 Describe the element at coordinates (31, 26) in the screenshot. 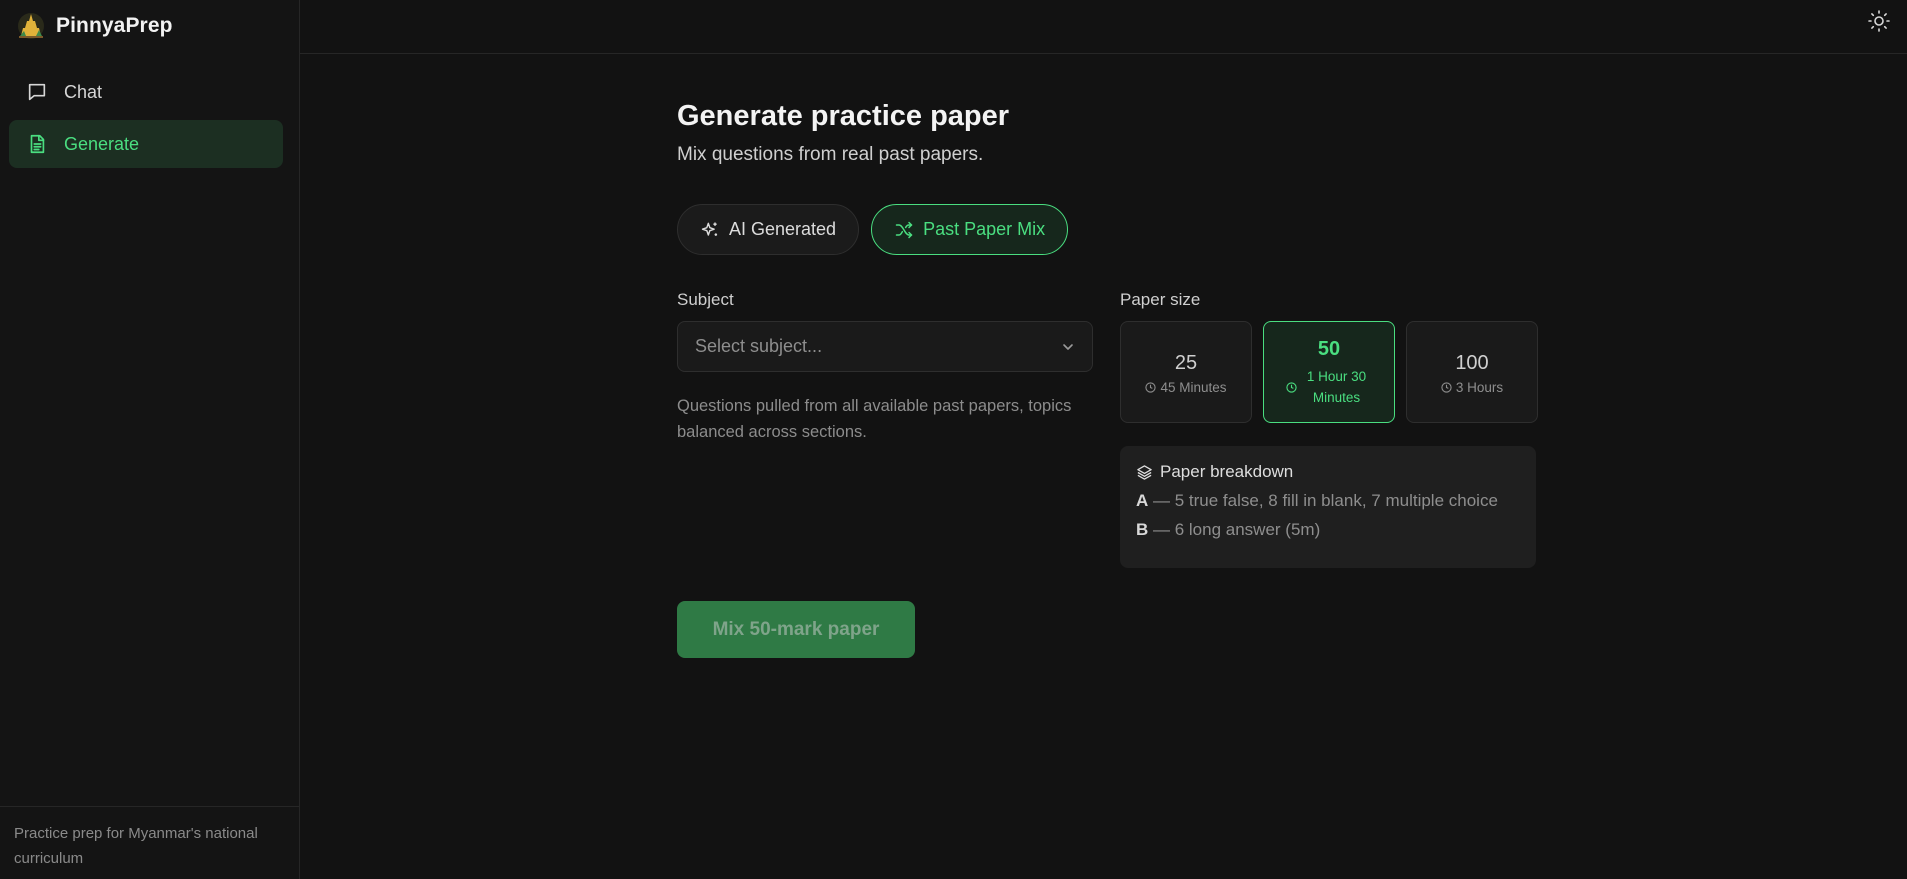

I see `pagoda-logo-icon` at that location.